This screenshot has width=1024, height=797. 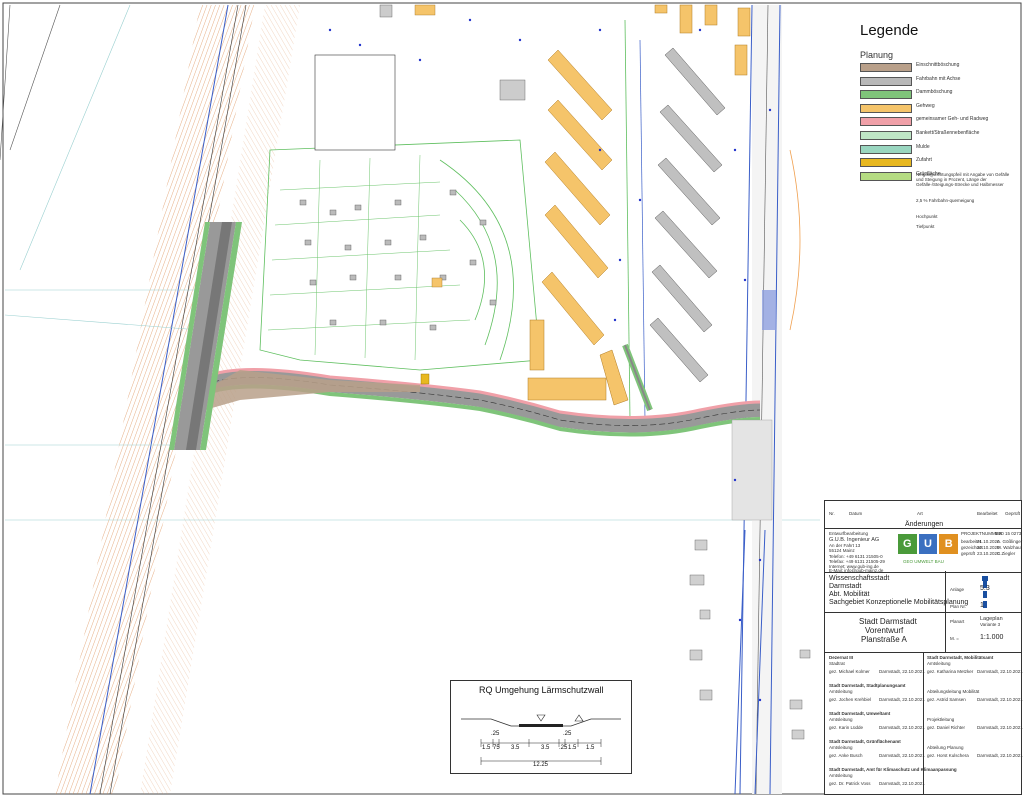 What do you see at coordinates (639, 205) in the screenshot?
I see `planned-buildings` at bounding box center [639, 205].